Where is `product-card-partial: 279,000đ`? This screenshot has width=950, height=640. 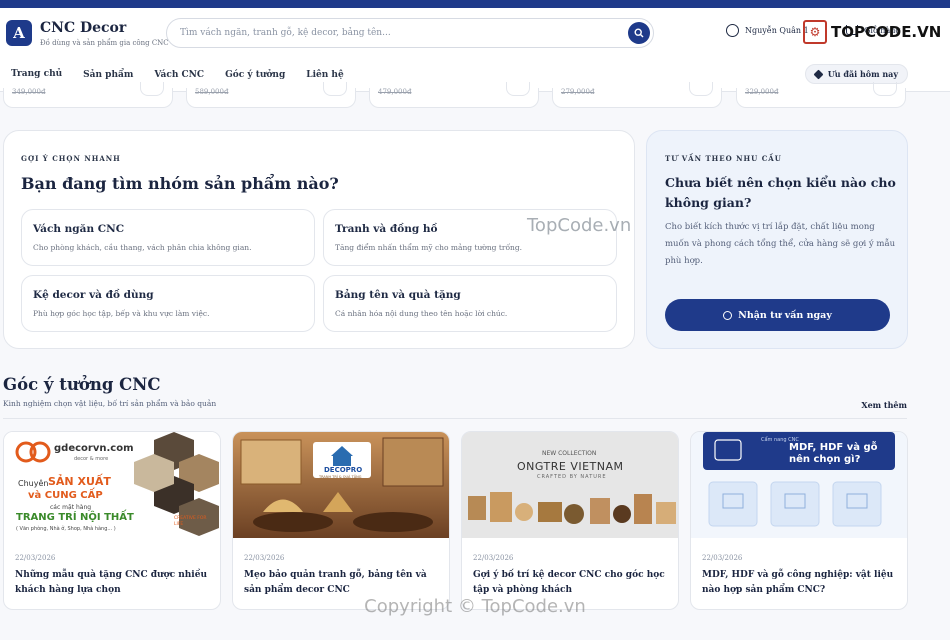
product-card-partial: 279,000đ is located at coordinates (637, 95).